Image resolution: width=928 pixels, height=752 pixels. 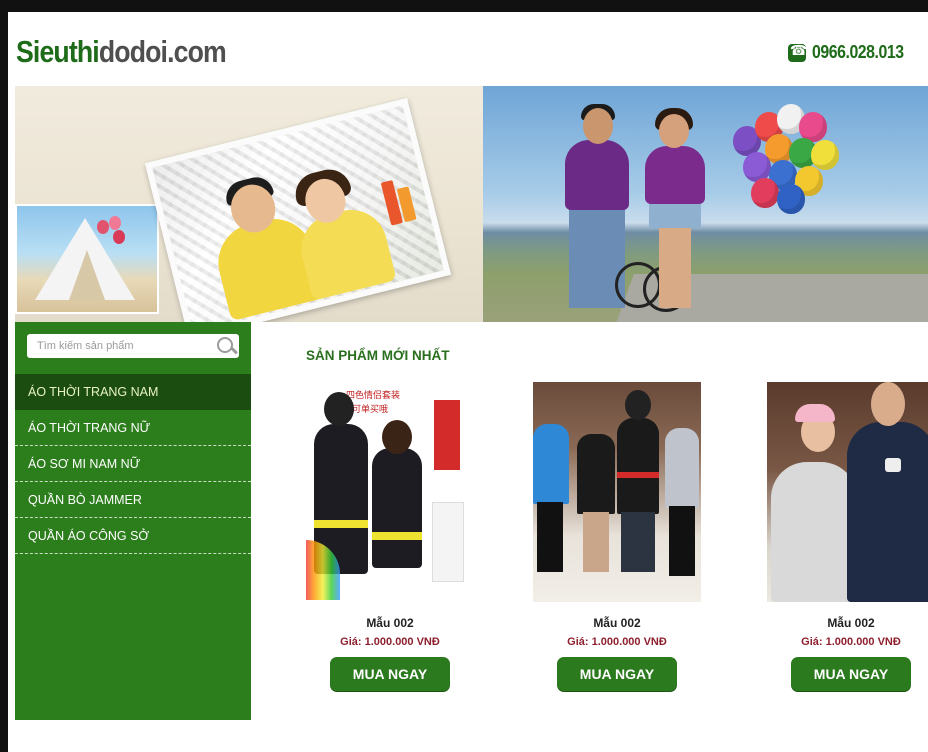 What do you see at coordinates (370, 410) in the screenshot?
I see `product-image-caption-2: 可单买哦` at bounding box center [370, 410].